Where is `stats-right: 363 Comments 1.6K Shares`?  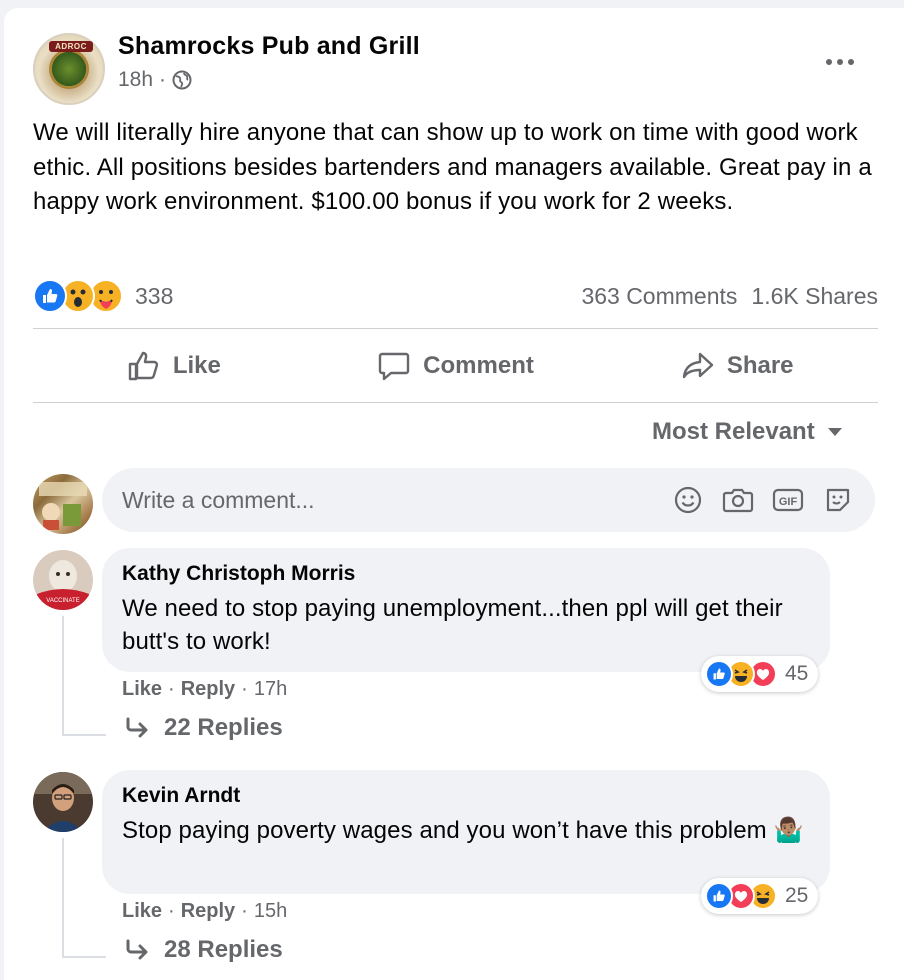 stats-right: 363 Comments 1.6K Shares is located at coordinates (729, 296).